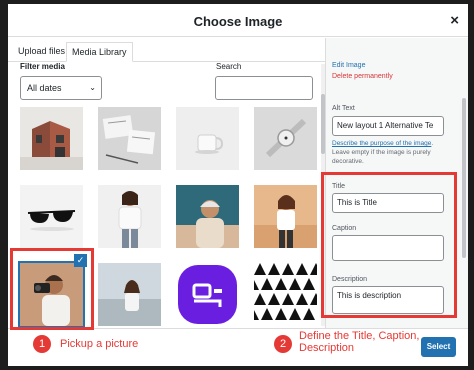  Describe the element at coordinates (41, 52) in the screenshot. I see `tab-upload-files: Upload files` at that location.